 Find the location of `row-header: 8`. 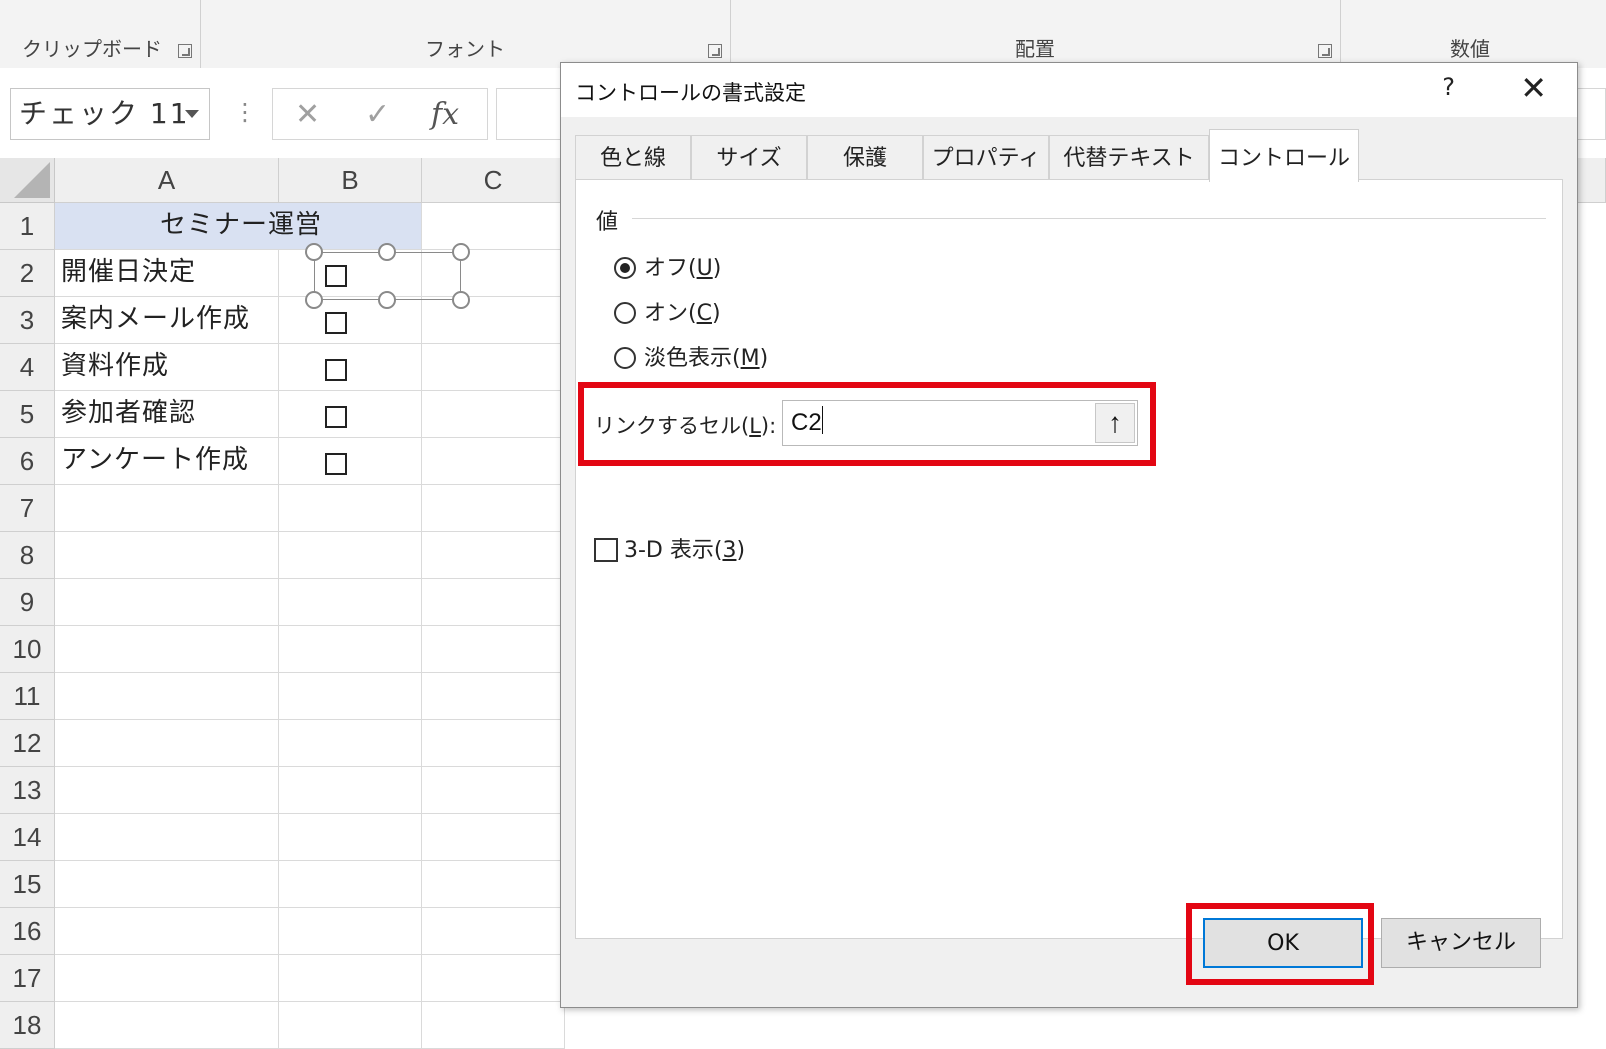

row-header: 8 is located at coordinates (27, 555).